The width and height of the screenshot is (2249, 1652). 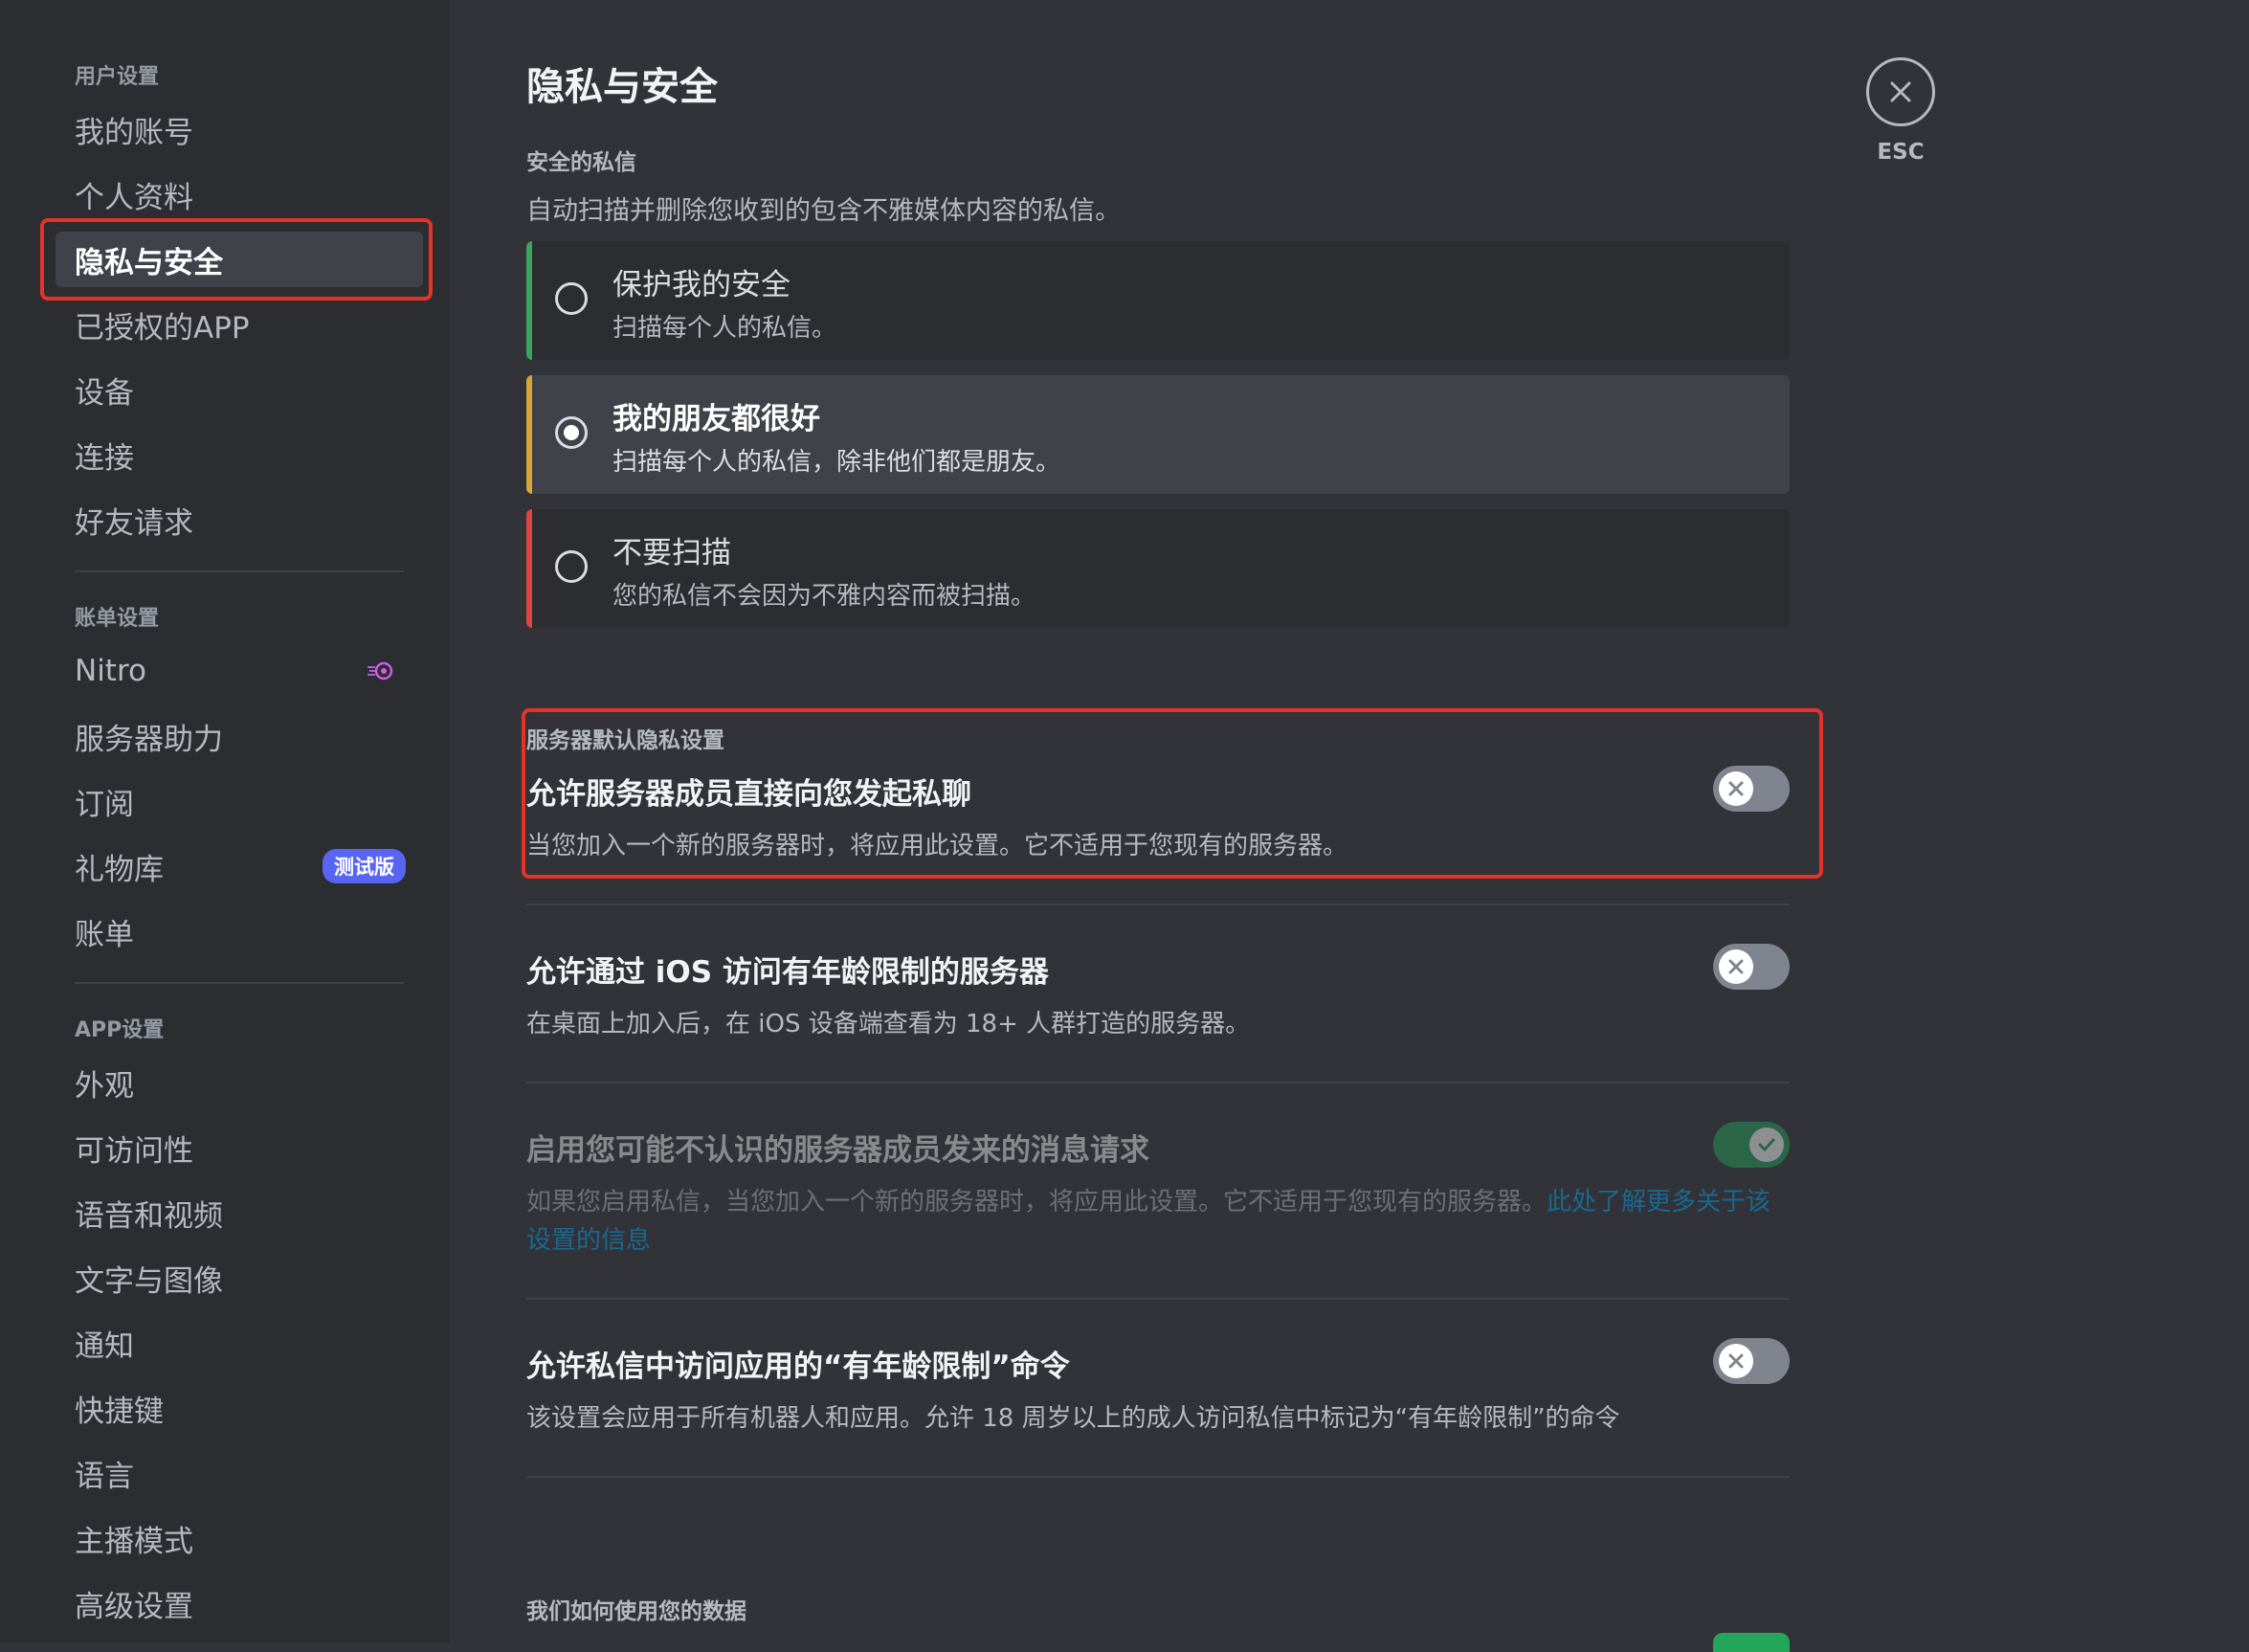 I want to click on radio-option-keep-me-safe: 保护我的安全 扫描每个人的私信。, so click(x=1158, y=300).